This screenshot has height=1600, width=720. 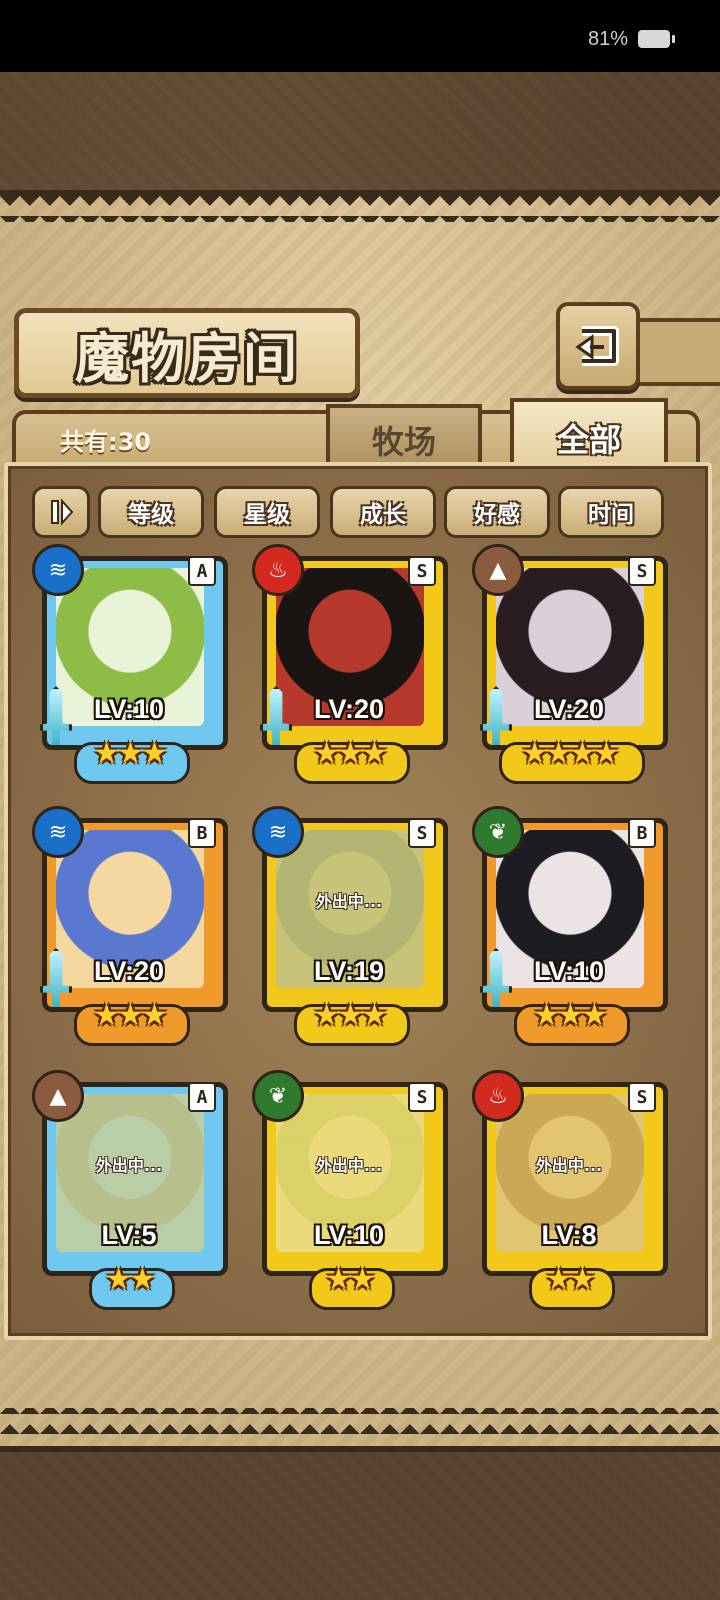 I want to click on monster-card: S ❦ 外出中... LV:10 ★★, so click(x=350, y=1190).